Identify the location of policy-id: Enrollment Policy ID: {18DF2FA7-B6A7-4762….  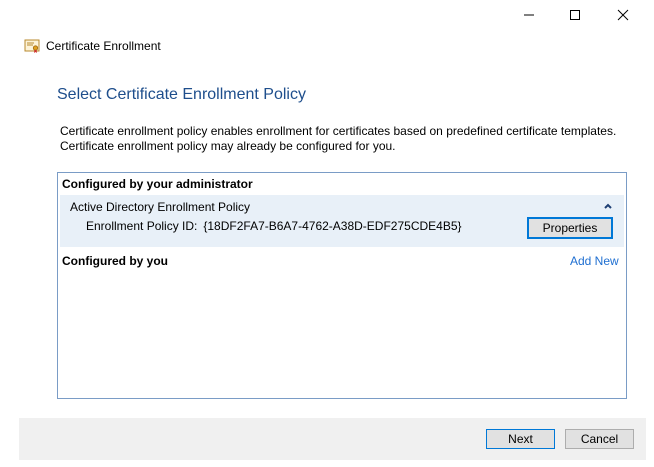
(274, 226).